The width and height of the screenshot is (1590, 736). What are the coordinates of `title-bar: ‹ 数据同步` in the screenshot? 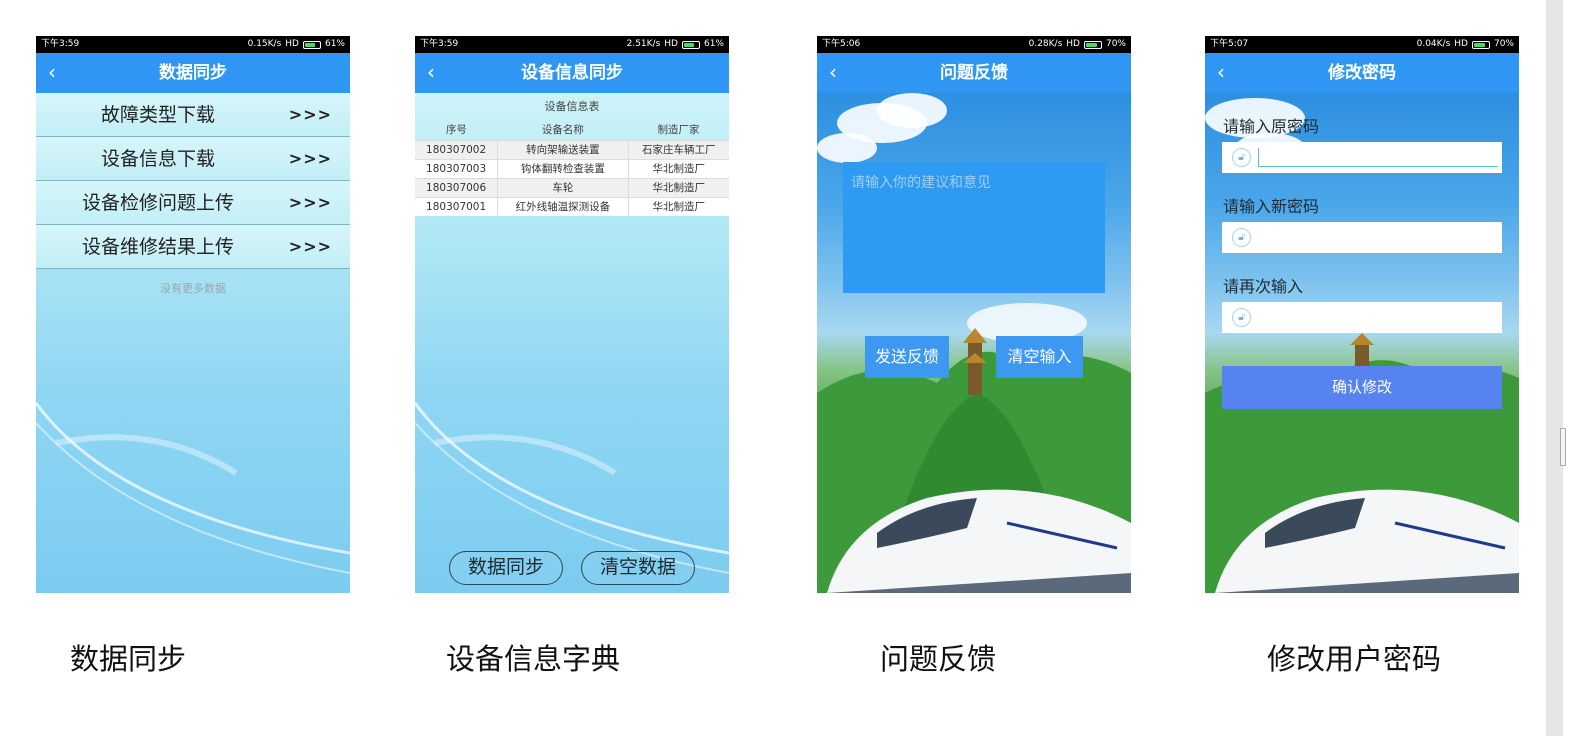 It's located at (193, 73).